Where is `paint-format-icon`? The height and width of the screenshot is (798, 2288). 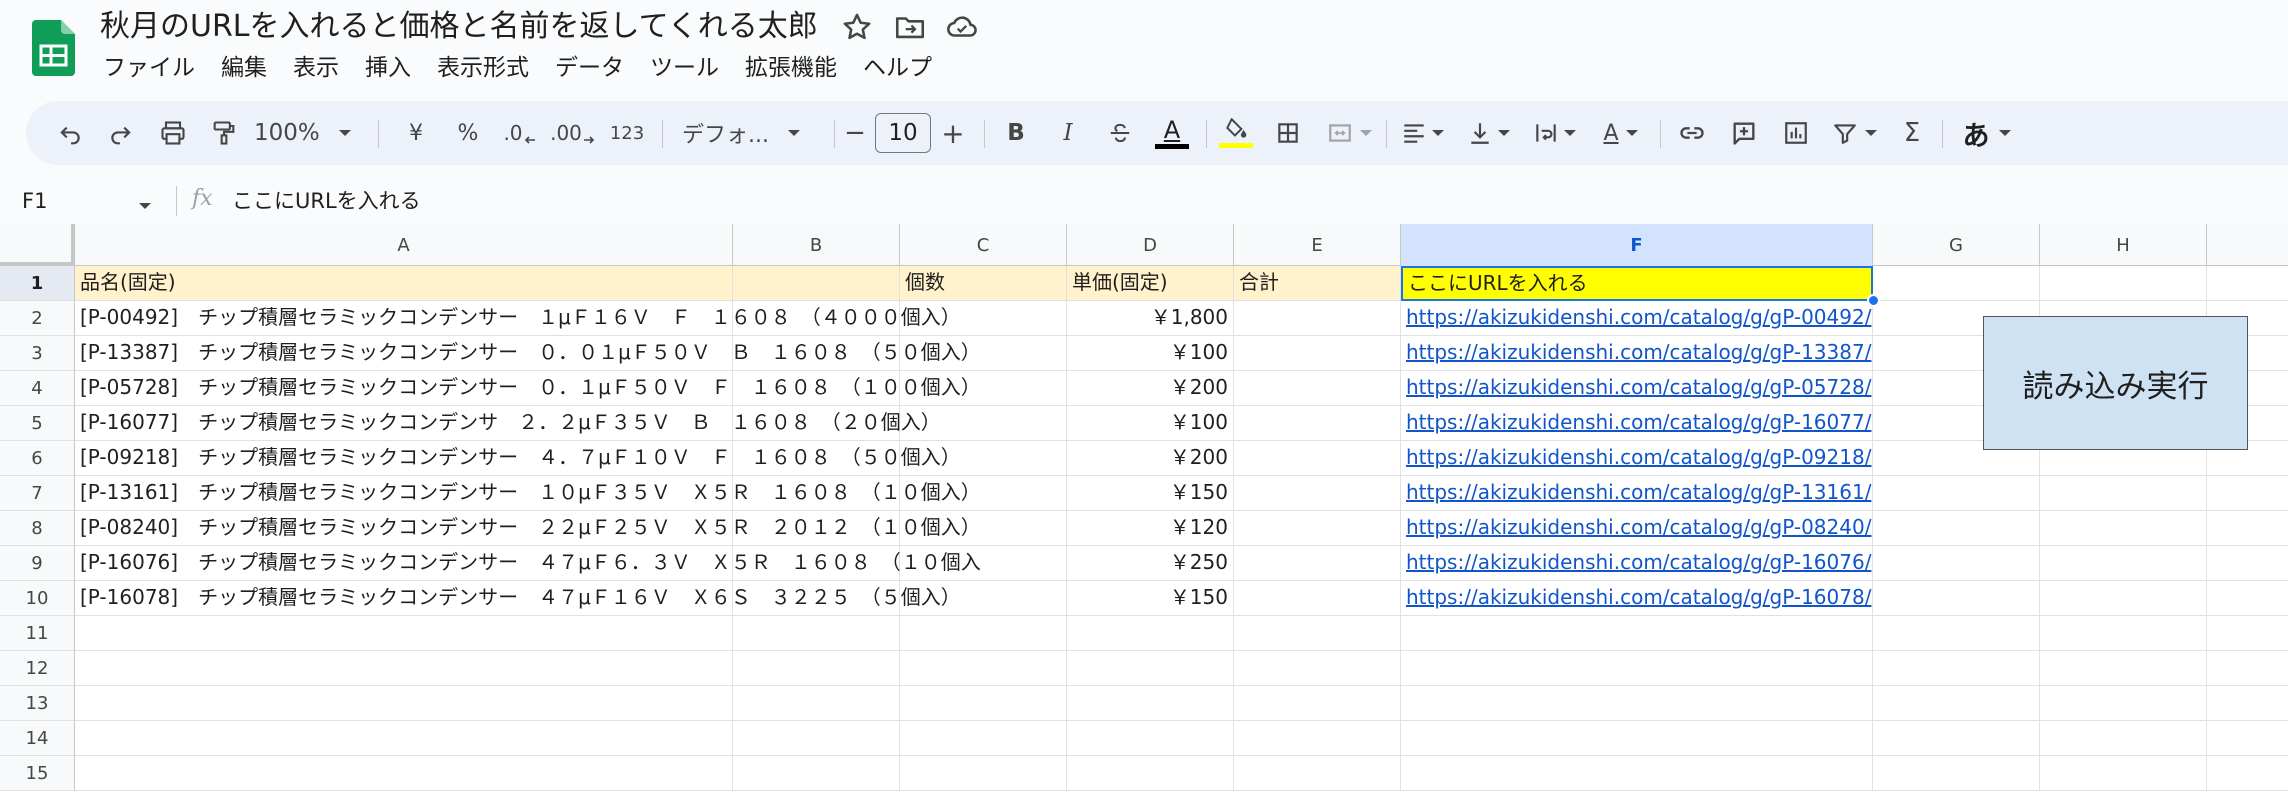
paint-format-icon is located at coordinates (224, 133).